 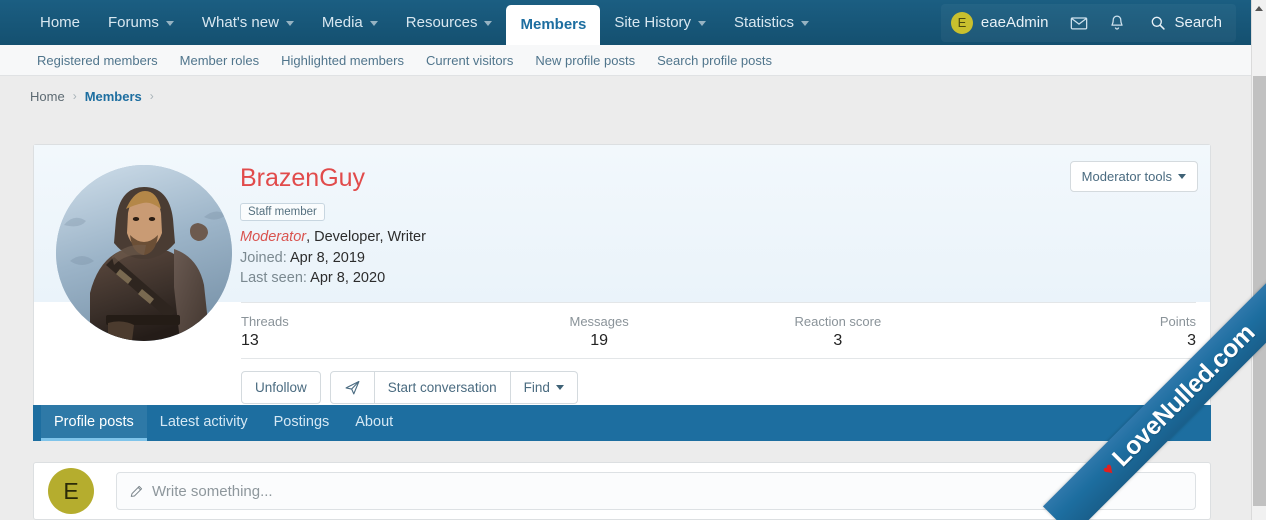 What do you see at coordinates (718, 237) in the screenshot?
I see `profile-user-titles: Moderator, Developer, Writer` at bounding box center [718, 237].